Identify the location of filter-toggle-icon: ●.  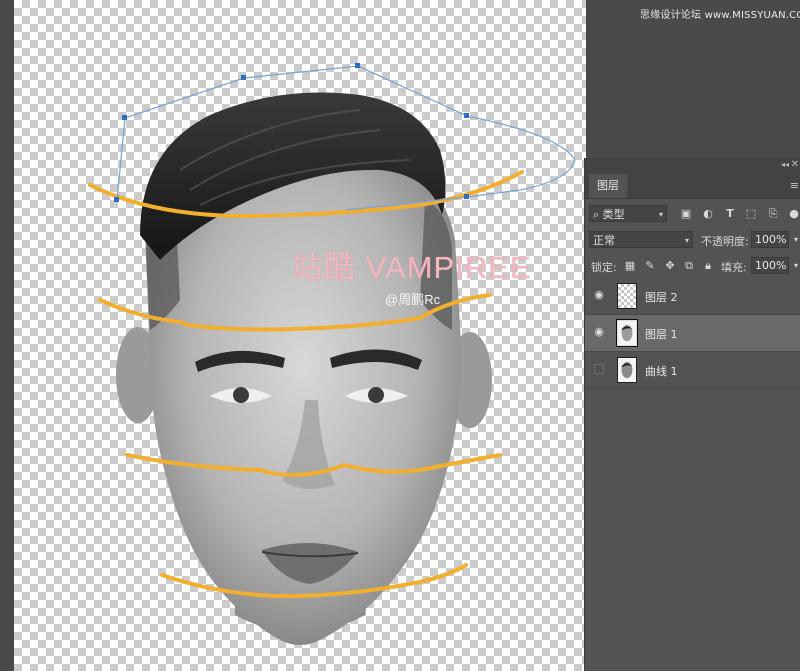
(793, 214).